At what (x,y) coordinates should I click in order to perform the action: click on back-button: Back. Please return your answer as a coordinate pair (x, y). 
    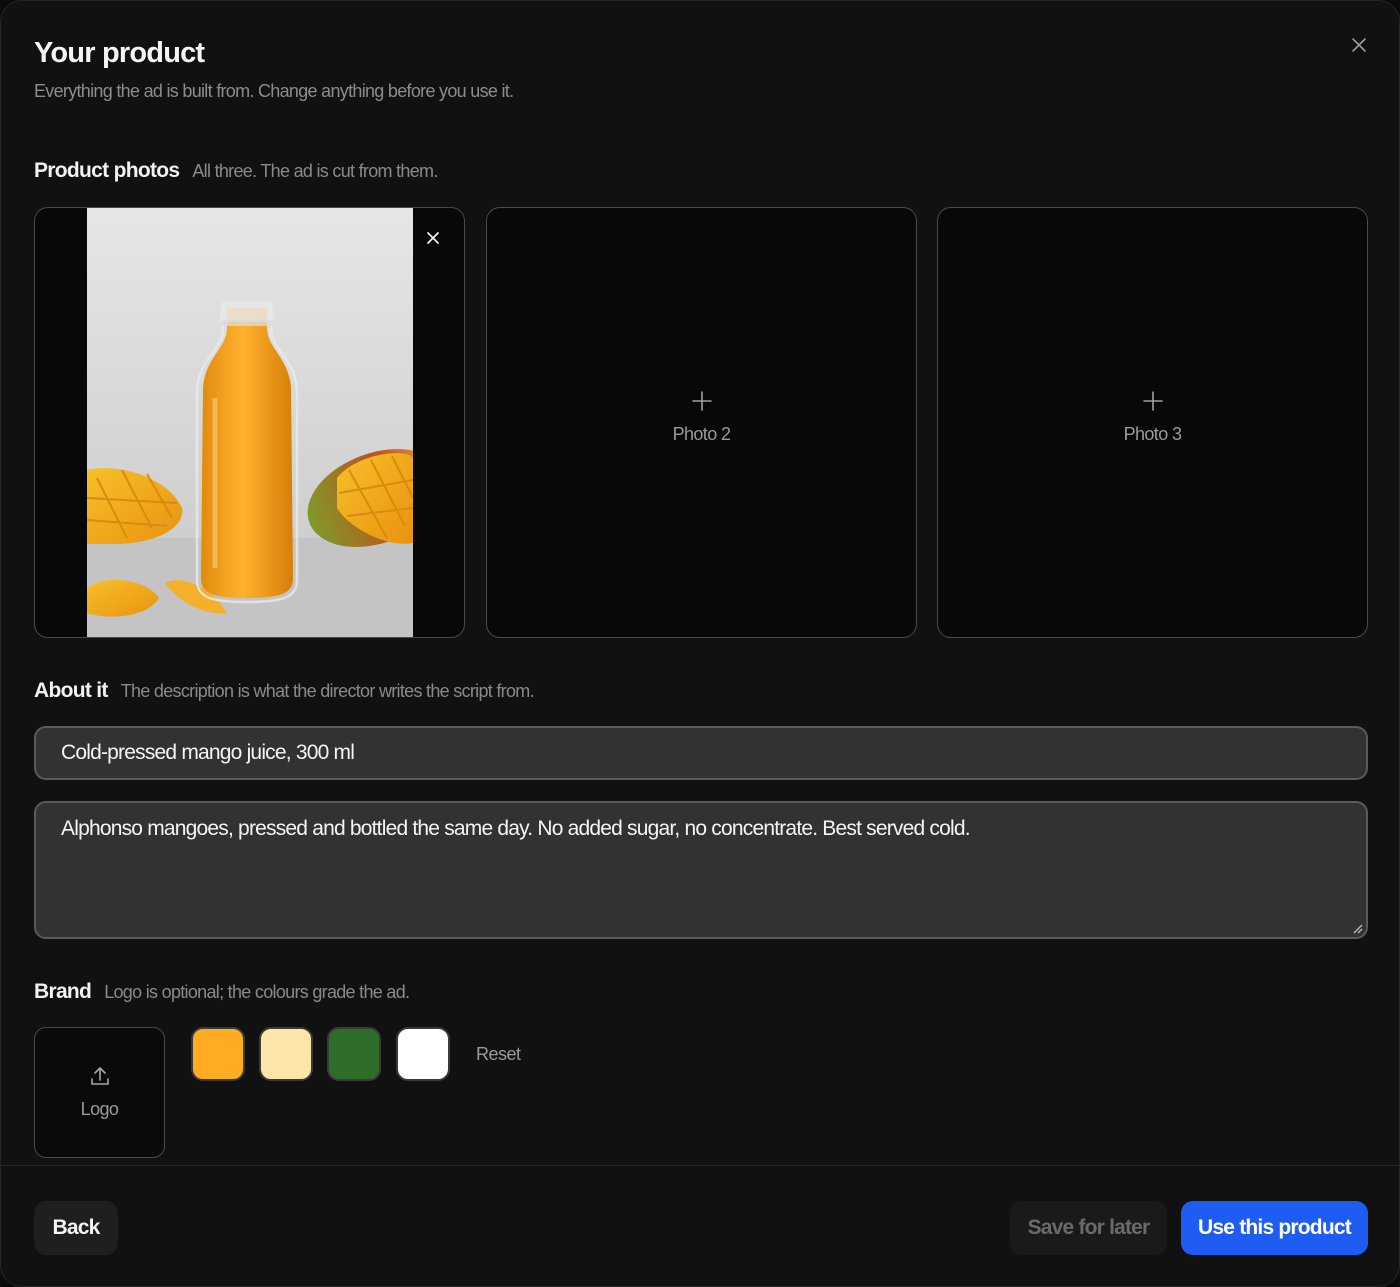
    Looking at the image, I should click on (76, 1228).